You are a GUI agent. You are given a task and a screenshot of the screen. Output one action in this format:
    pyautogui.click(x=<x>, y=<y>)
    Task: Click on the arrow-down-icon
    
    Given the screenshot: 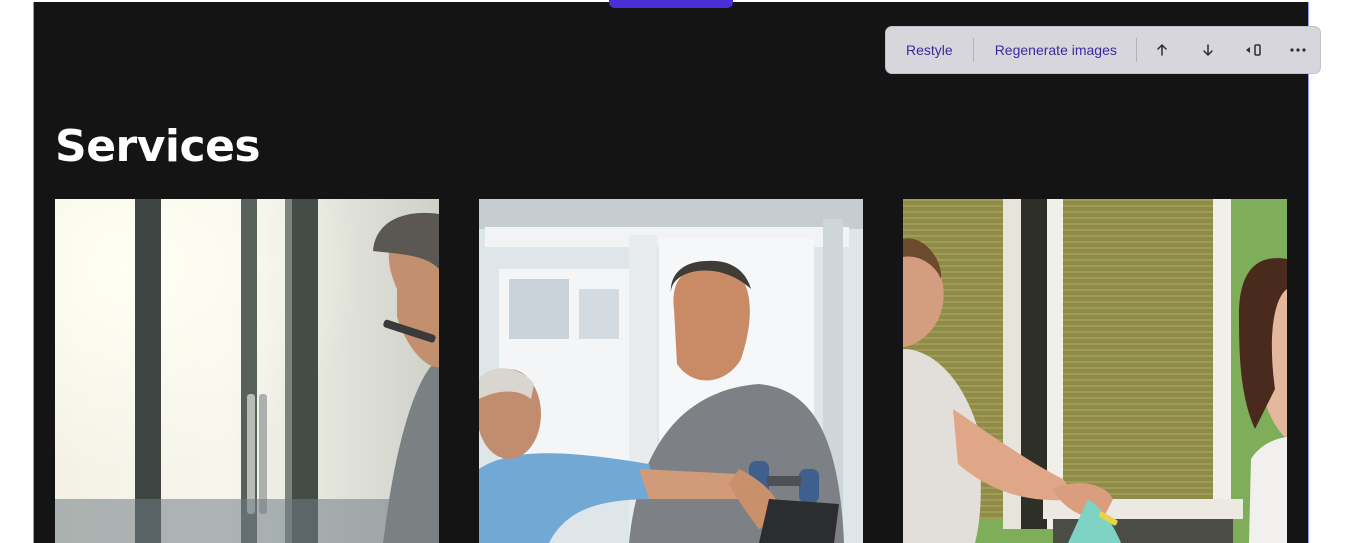 What is the action you would take?
    pyautogui.click(x=1208, y=50)
    